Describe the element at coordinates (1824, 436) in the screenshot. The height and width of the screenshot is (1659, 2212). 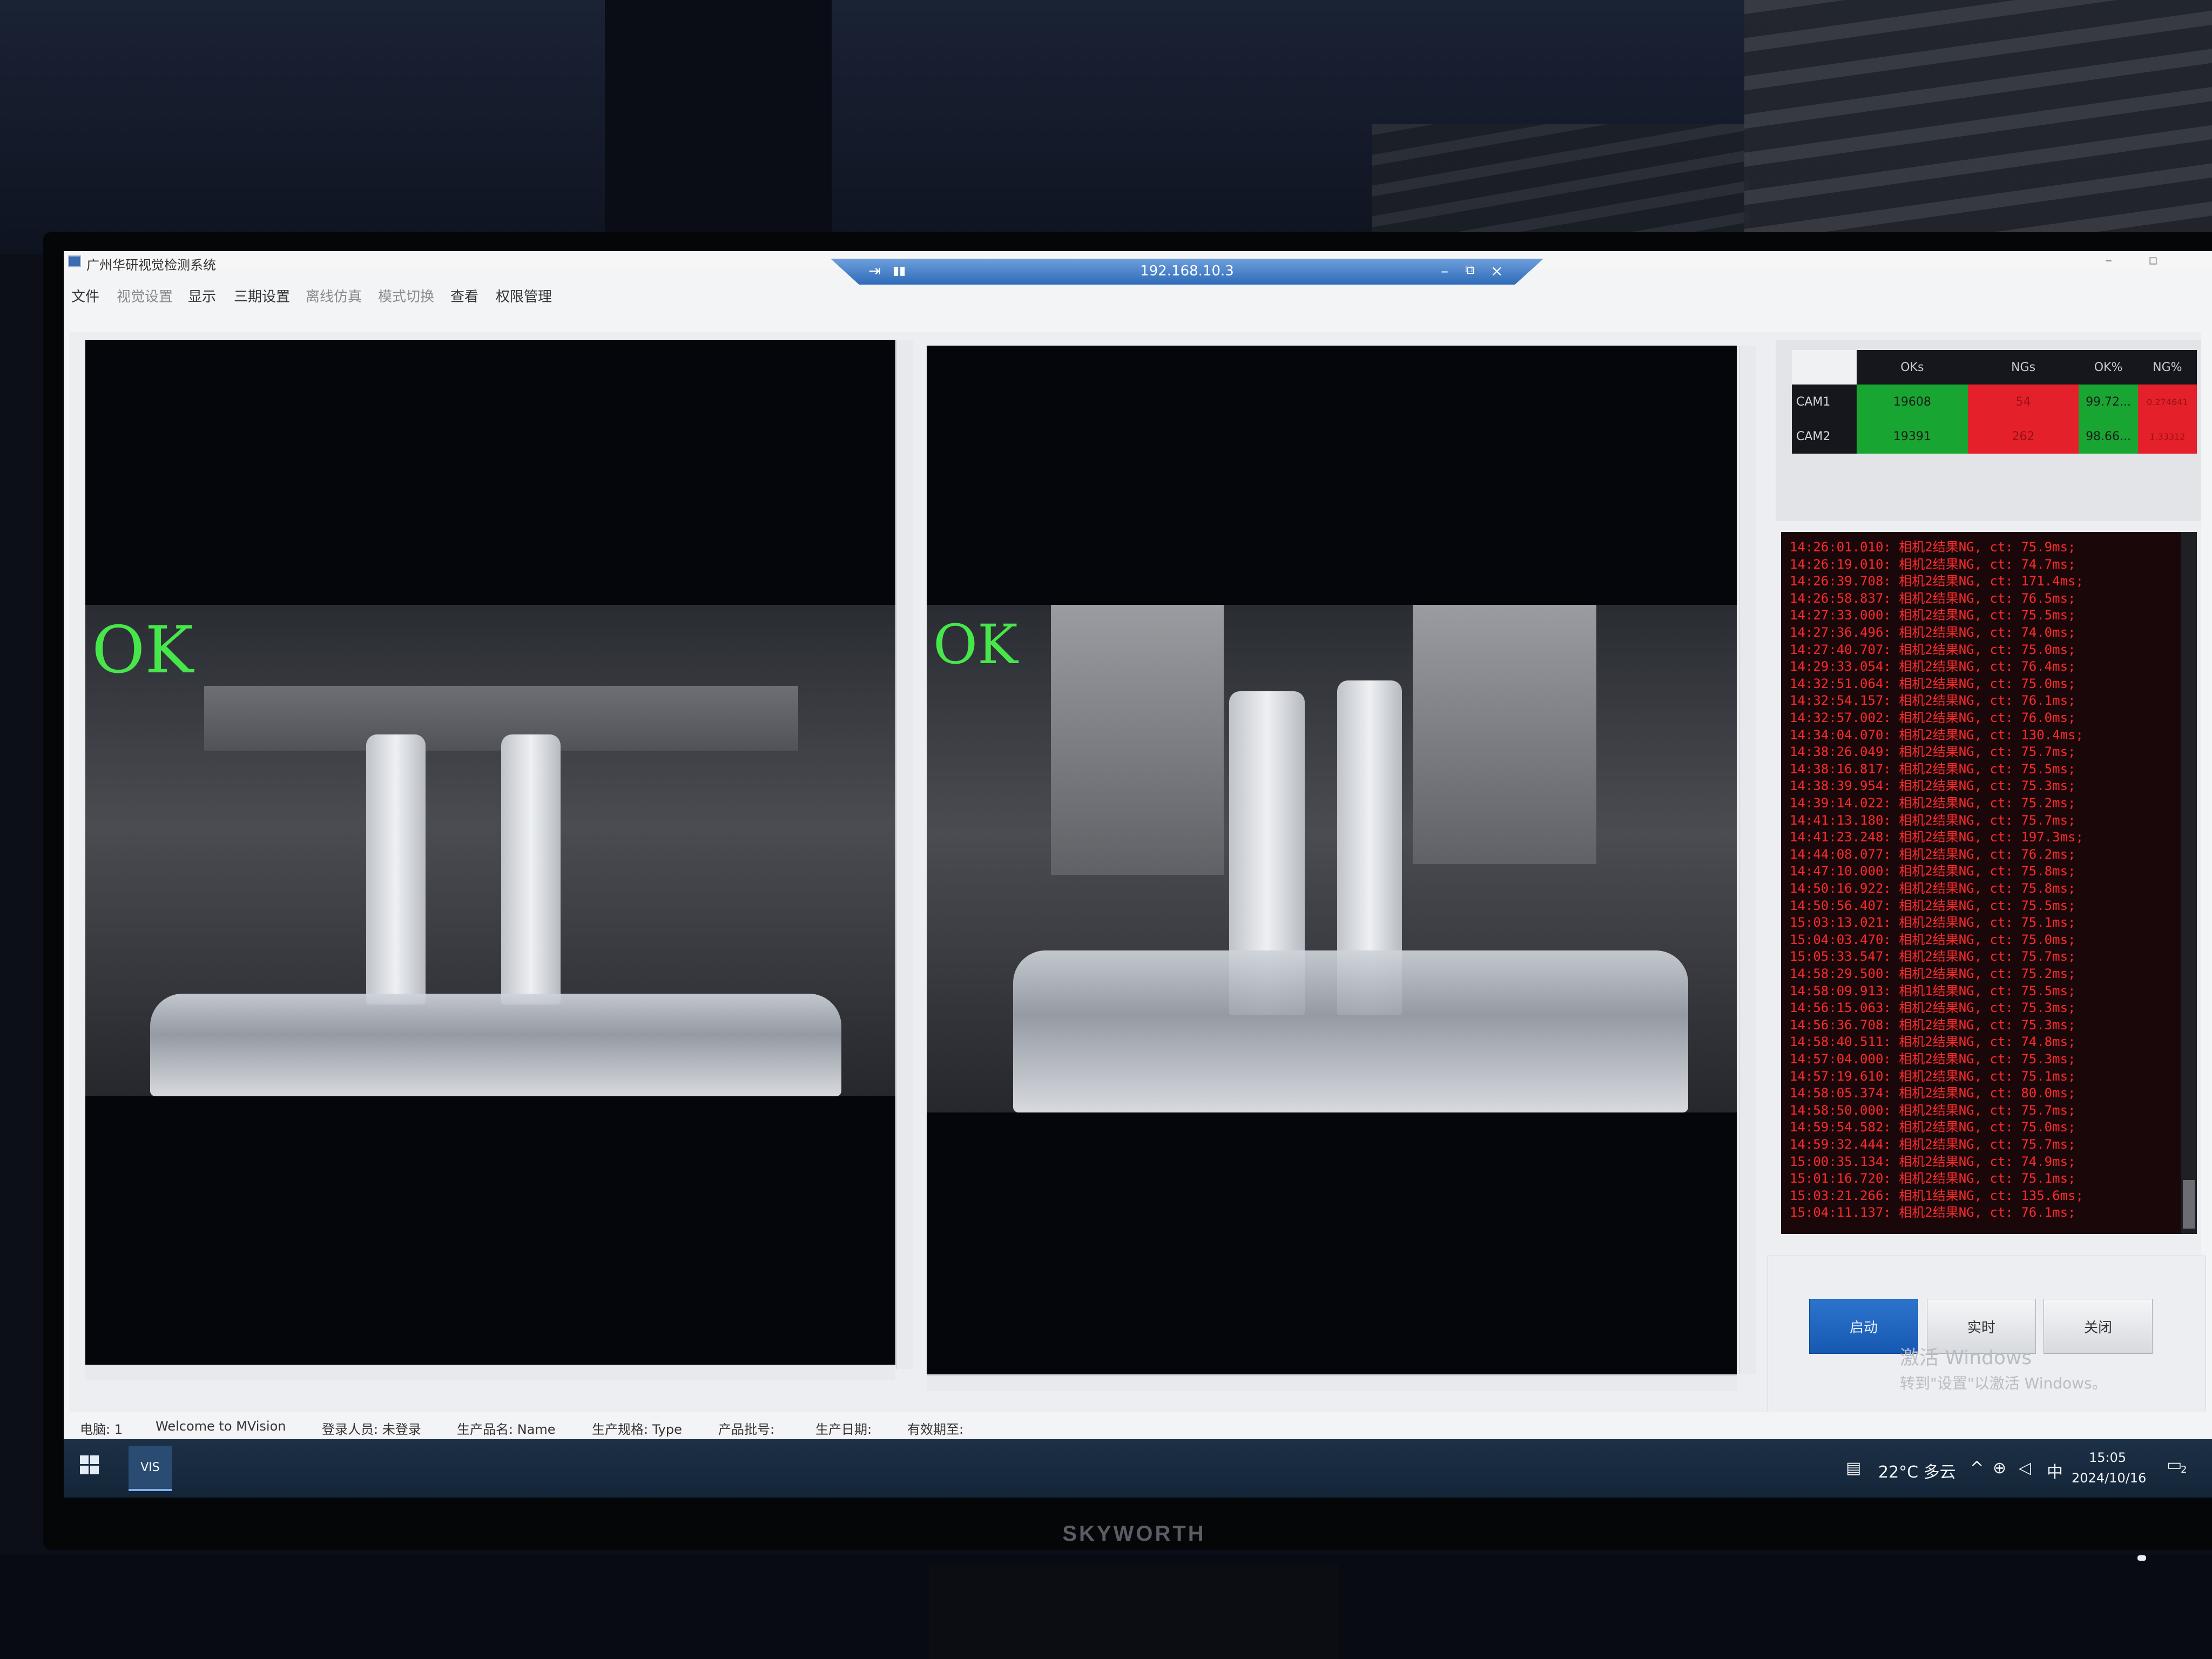
I see `row-label-cam2: CAM2` at that location.